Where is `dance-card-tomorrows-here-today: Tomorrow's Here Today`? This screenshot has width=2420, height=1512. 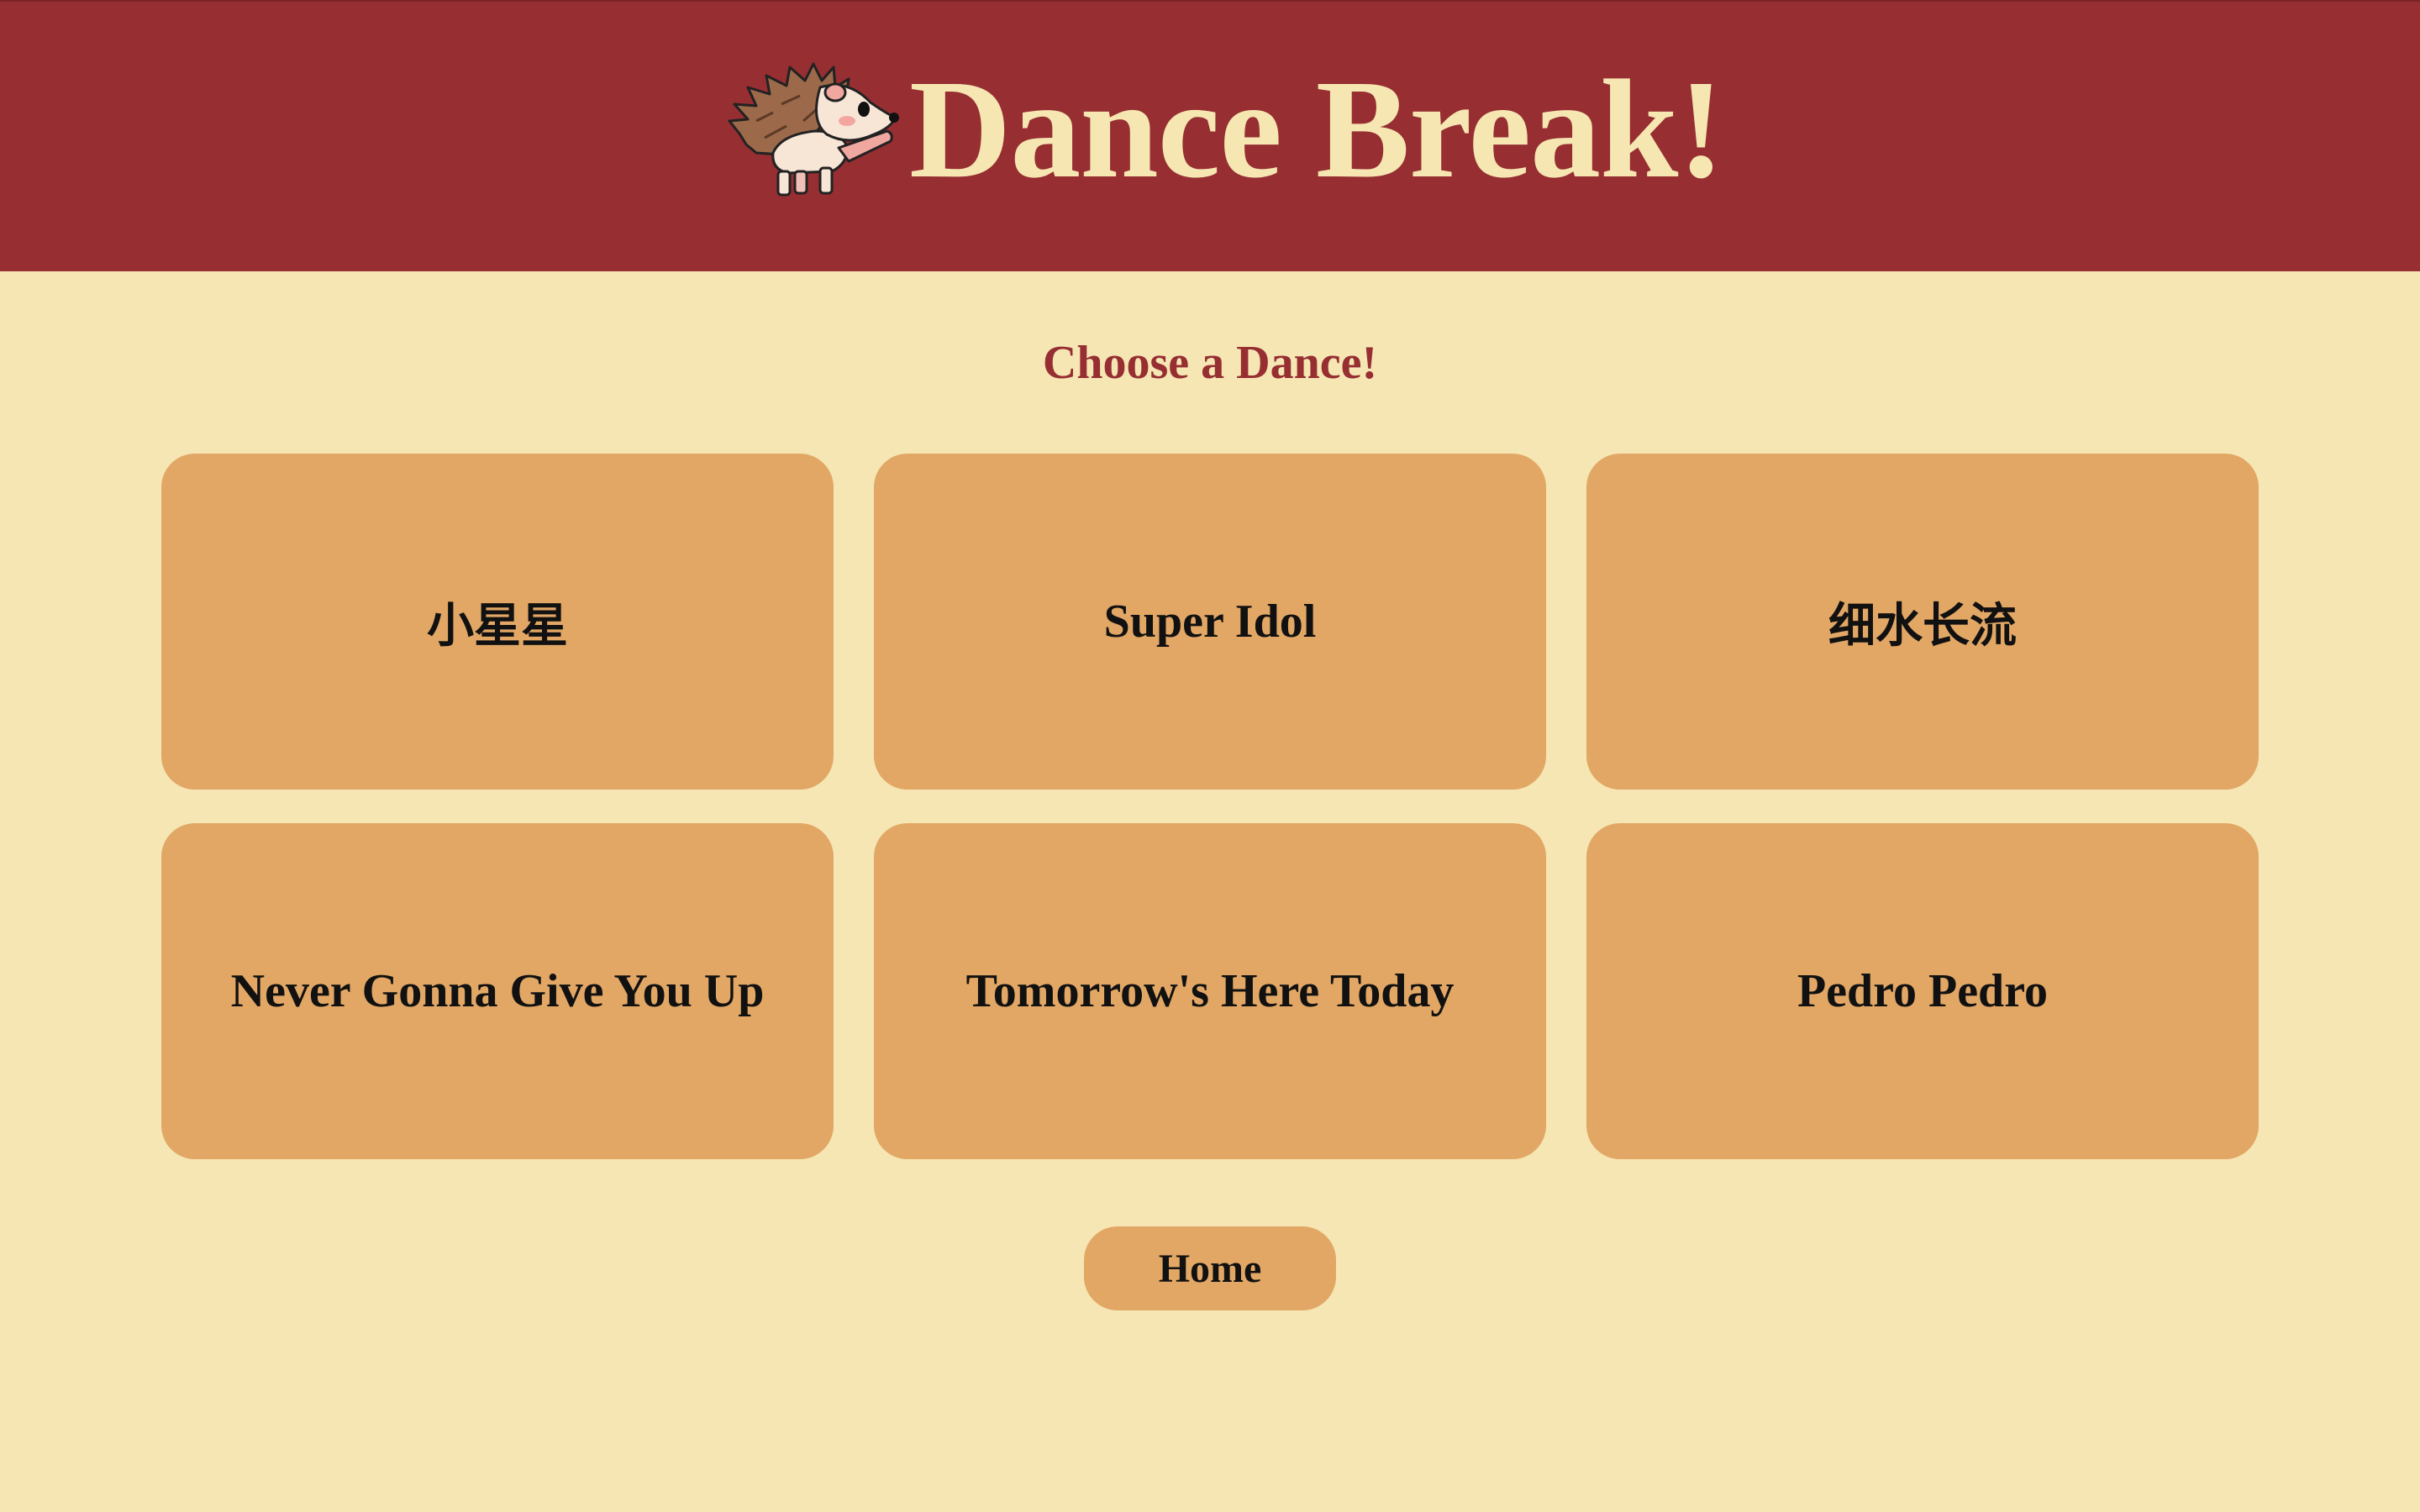
dance-card-tomorrows-here-today: Tomorrow's Here Today is located at coordinates (1210, 991).